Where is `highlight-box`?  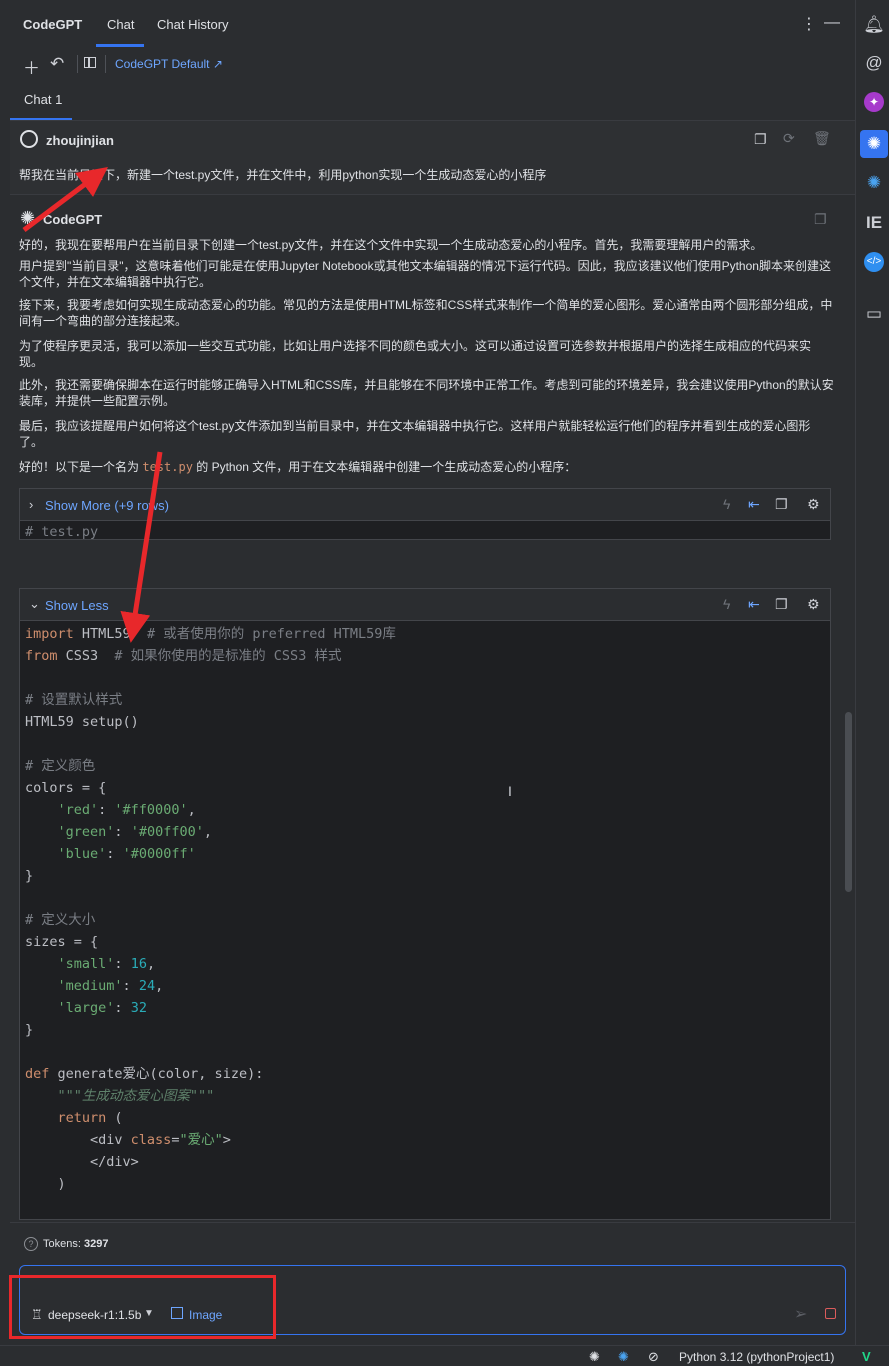 highlight-box is located at coordinates (142, 1307).